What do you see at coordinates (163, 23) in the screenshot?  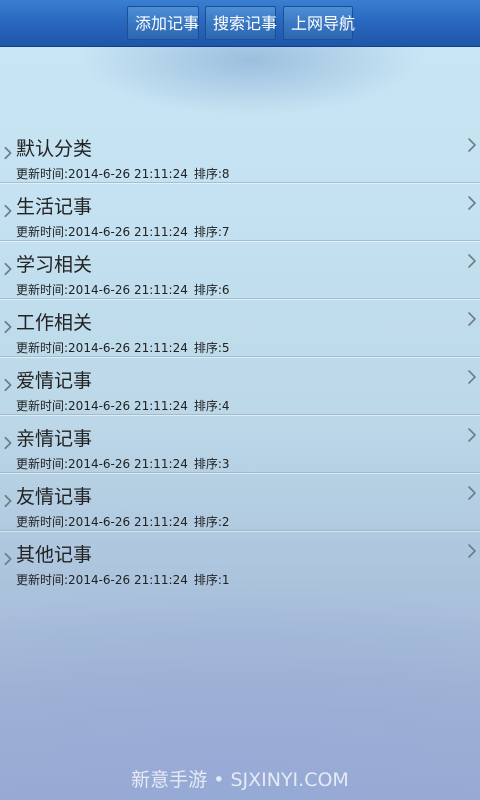 I see `add-note-button: 添加记事` at bounding box center [163, 23].